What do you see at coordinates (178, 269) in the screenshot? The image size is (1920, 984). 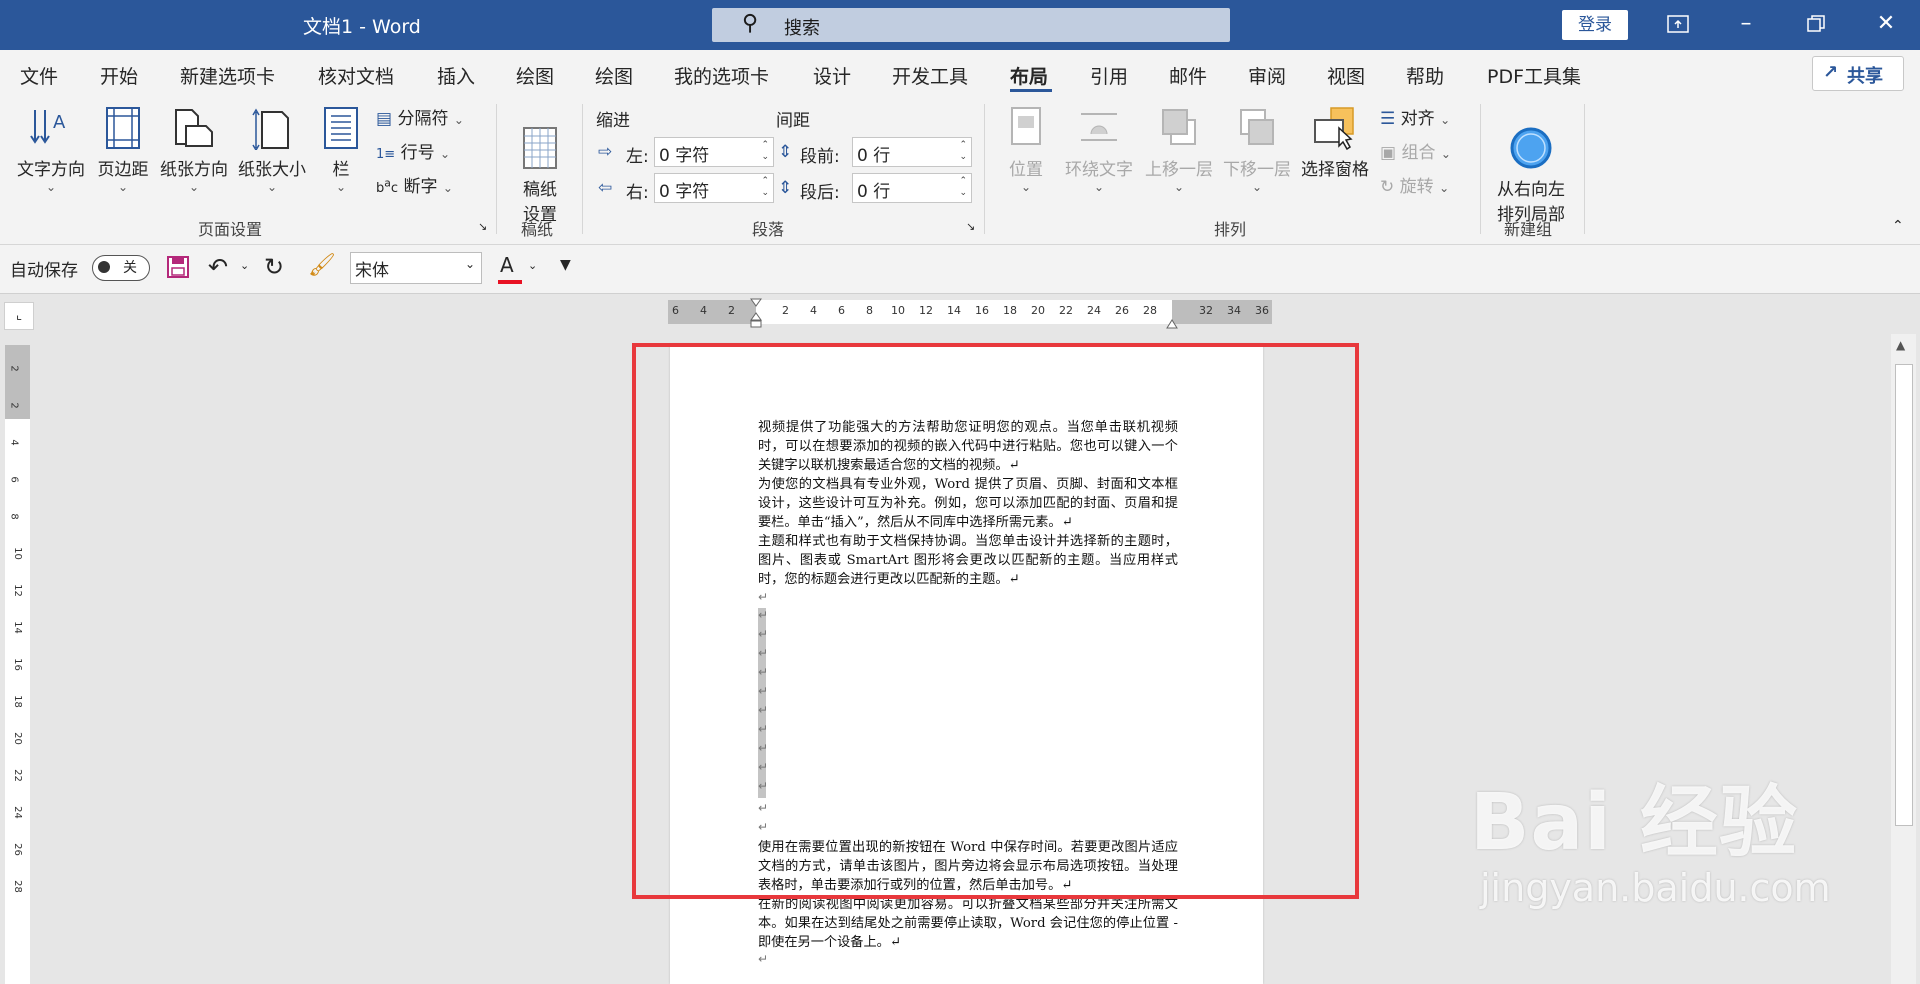 I see `save-icon` at bounding box center [178, 269].